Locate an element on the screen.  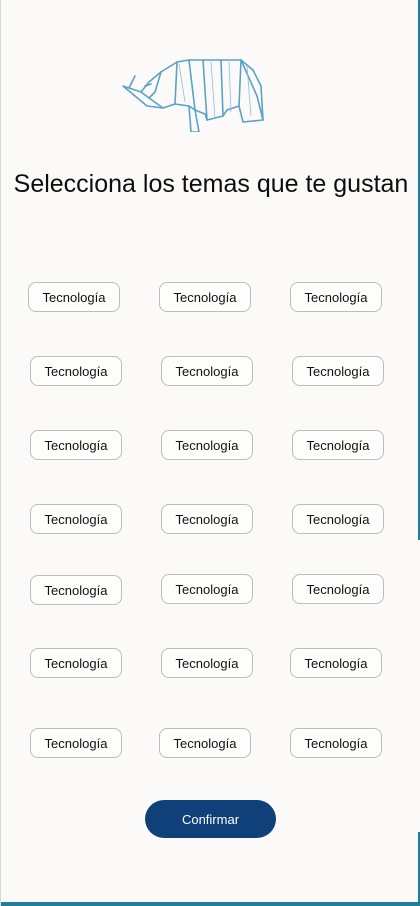
confirm-button: Confirmar is located at coordinates (210, 819).